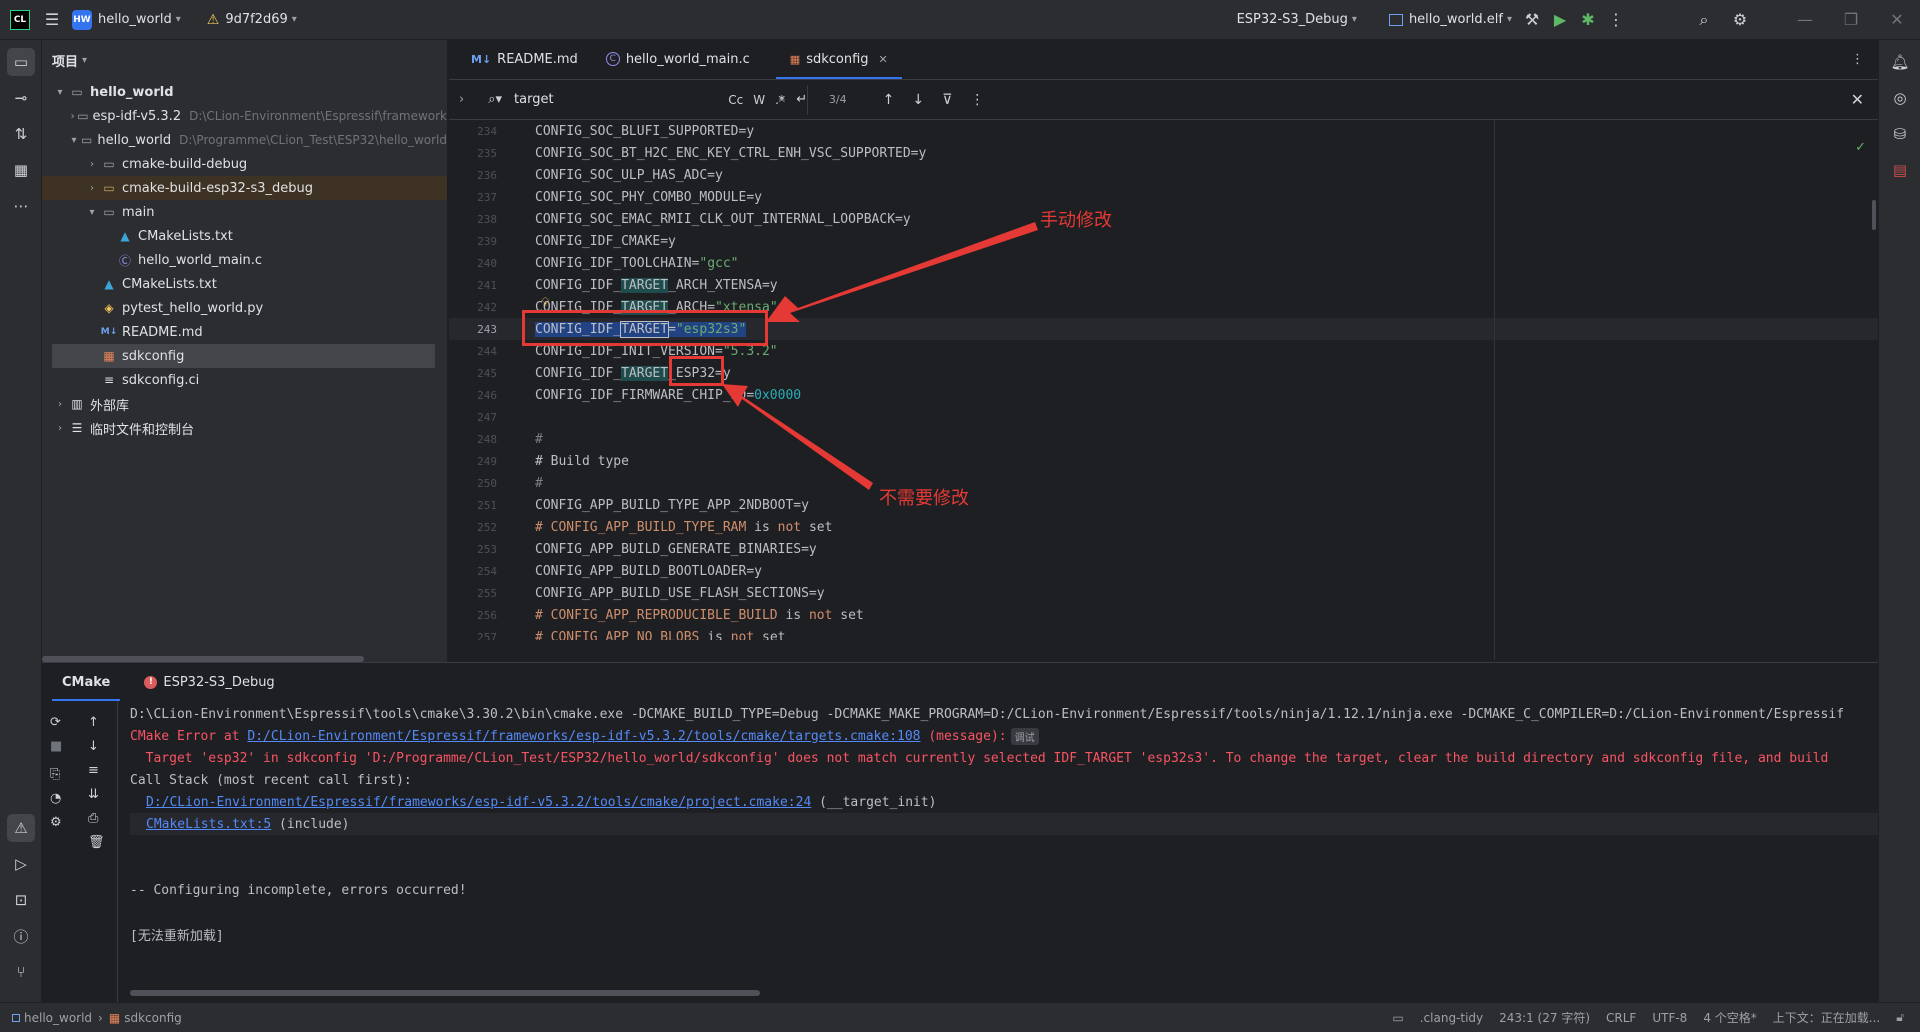 The image size is (1920, 1032). Describe the element at coordinates (461, 99) in the screenshot. I see `expand-replace-icon: ›` at that location.